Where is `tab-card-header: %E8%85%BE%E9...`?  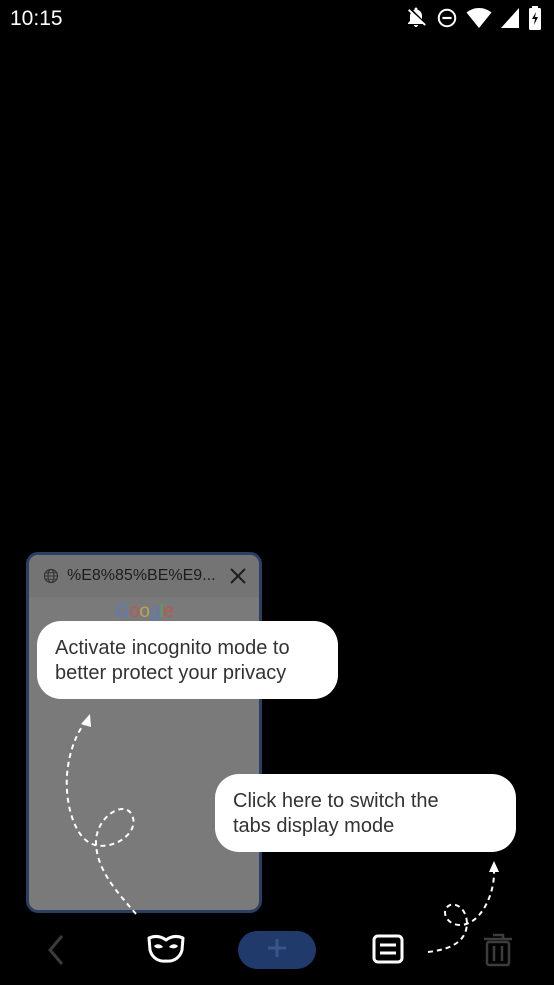
tab-card-header: %E8%85%BE%E9... is located at coordinates (144, 576).